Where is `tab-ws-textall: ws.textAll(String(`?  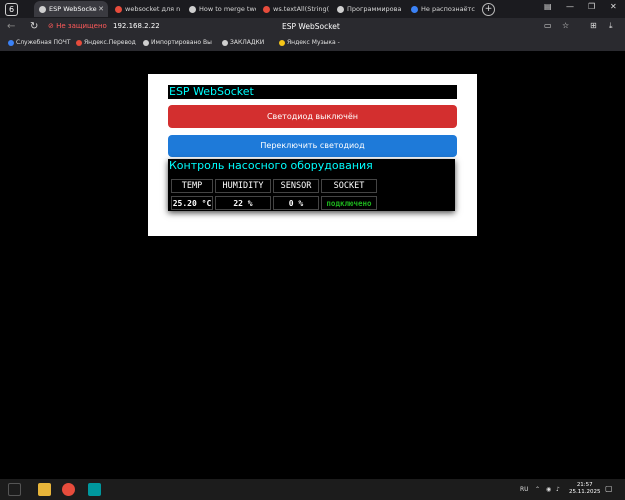
tab-ws-textall: ws.textAll(String( is located at coordinates (294, 9).